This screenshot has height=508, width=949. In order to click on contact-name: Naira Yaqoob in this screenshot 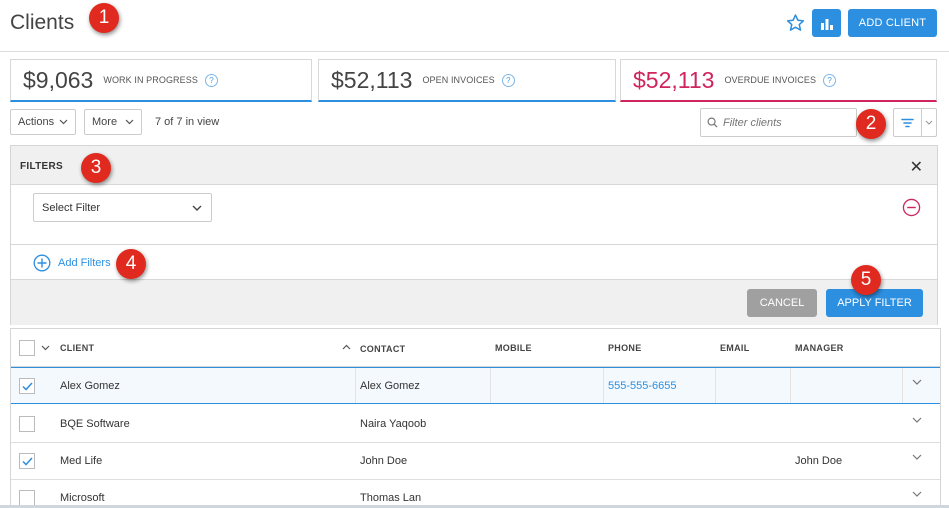, I will do `click(393, 424)`.